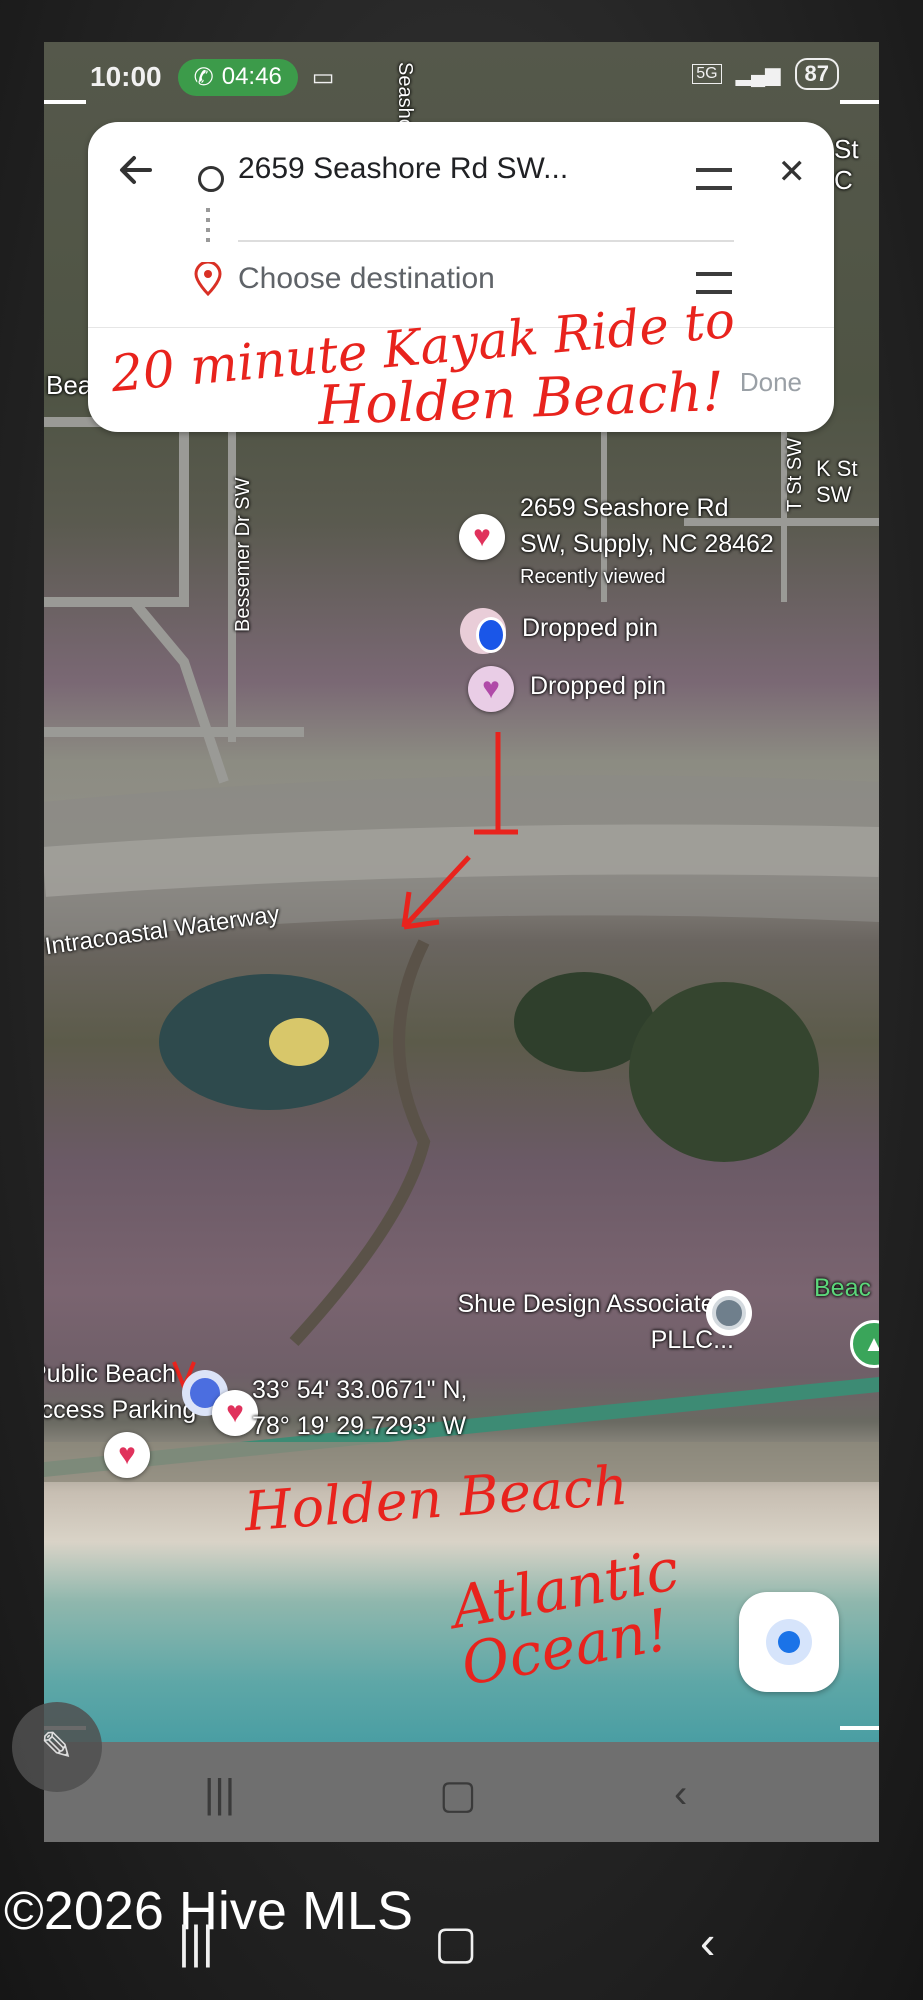 The height and width of the screenshot is (2000, 923). I want to click on dropped-pin-marker-2: ♥, so click(491, 689).